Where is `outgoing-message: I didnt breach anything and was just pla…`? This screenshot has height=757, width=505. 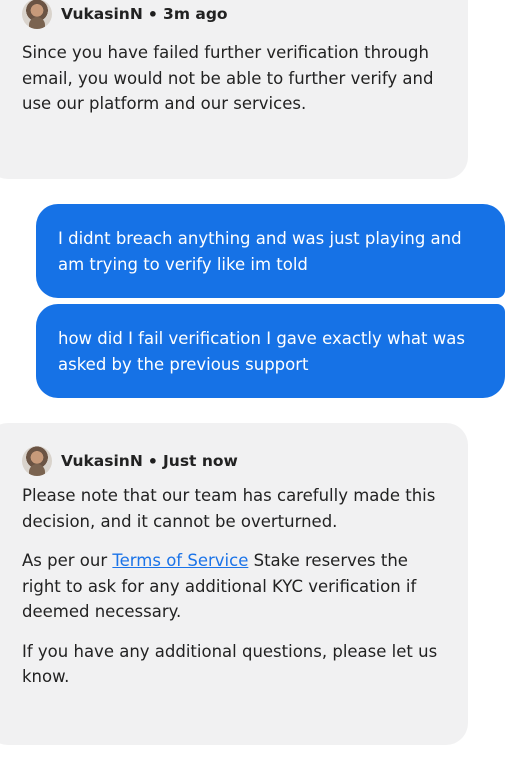 outgoing-message: I didnt breach anything and was just pla… is located at coordinates (270, 251).